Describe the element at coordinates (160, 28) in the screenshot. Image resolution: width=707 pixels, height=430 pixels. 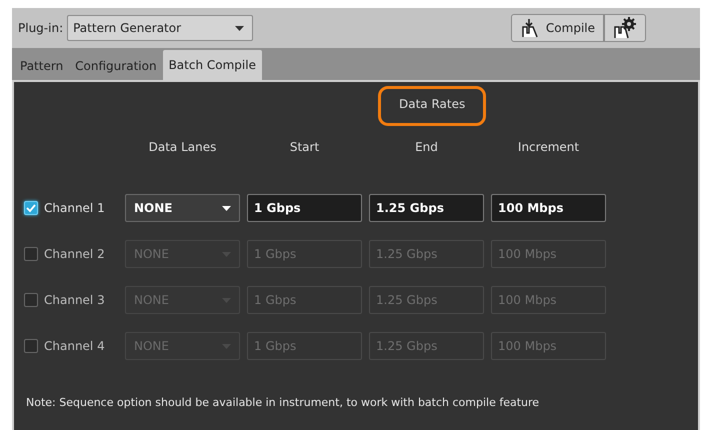
I see `plugin-dropdown: Pattern Generator` at that location.